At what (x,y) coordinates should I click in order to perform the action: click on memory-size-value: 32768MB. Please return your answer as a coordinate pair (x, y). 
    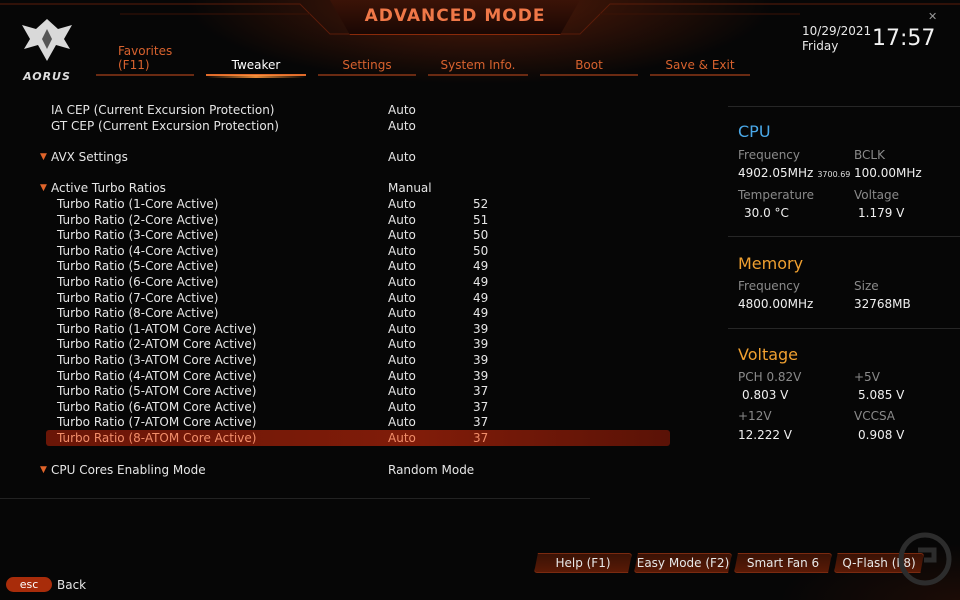
    Looking at the image, I should click on (882, 304).